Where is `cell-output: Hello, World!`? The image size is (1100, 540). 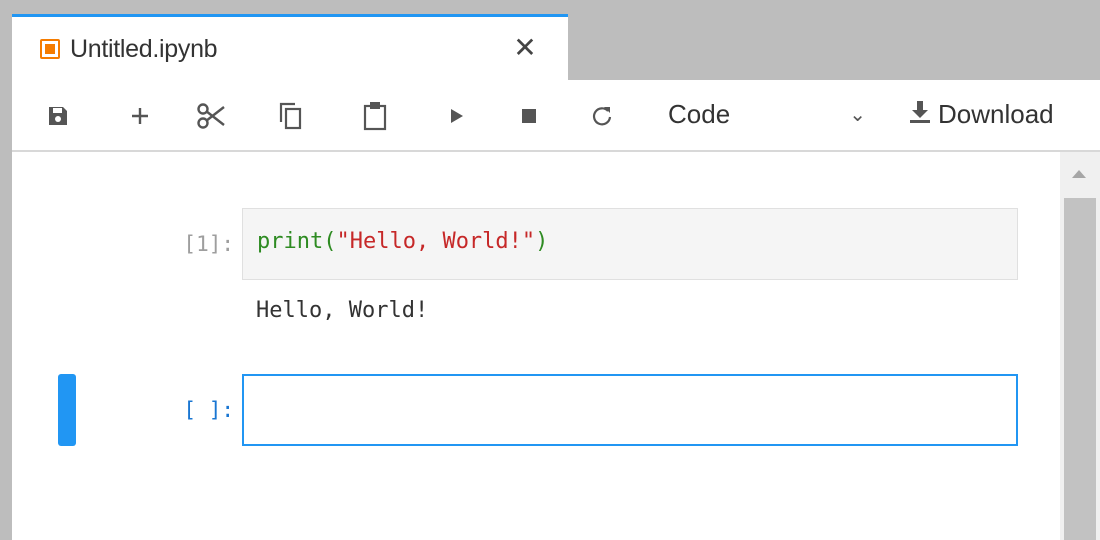 cell-output: Hello, World! is located at coordinates (342, 310).